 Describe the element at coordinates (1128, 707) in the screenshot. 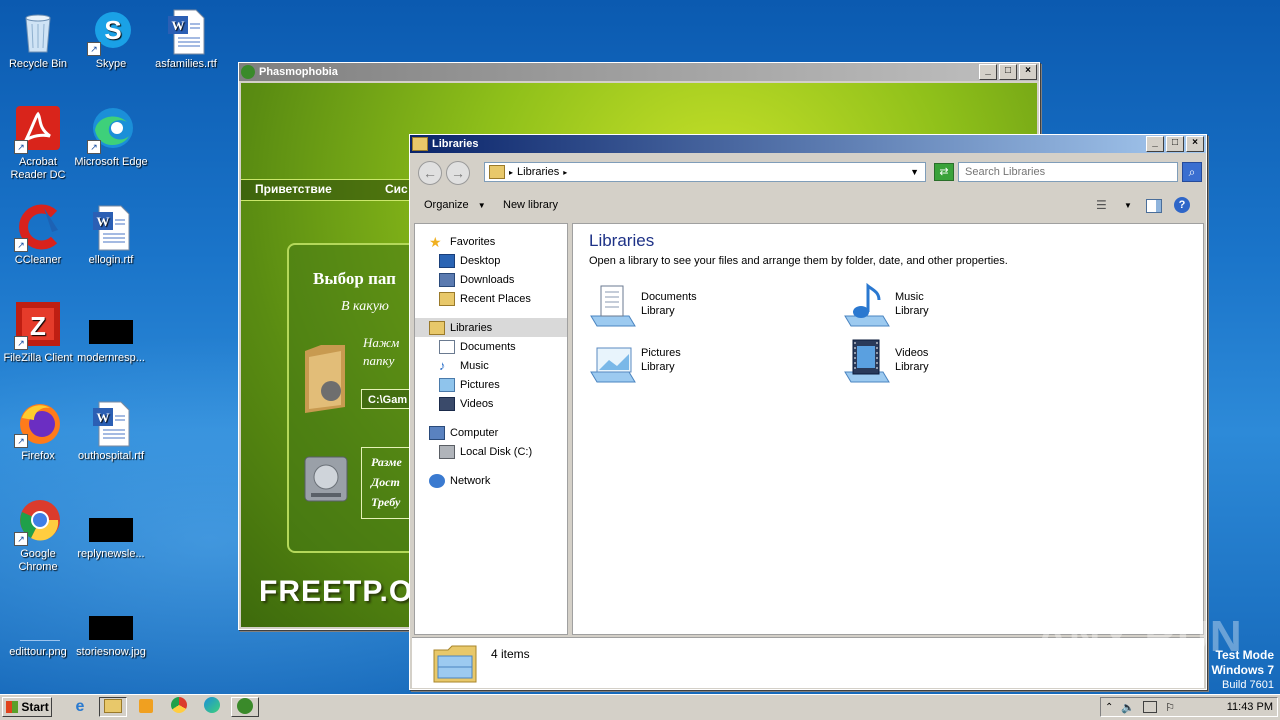

I see `volume-icon: 🔈` at that location.